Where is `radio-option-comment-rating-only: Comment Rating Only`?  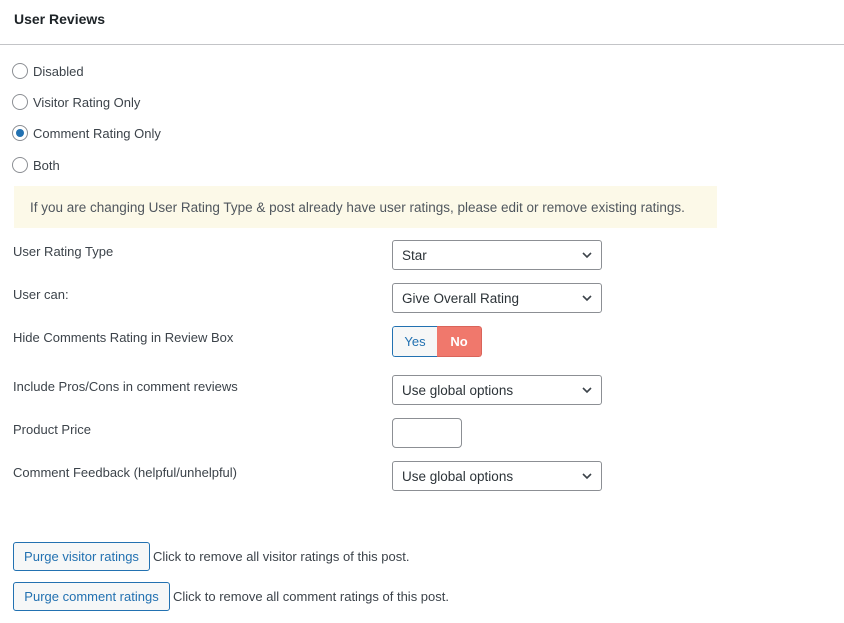
radio-option-comment-rating-only: Comment Rating Only is located at coordinates (86, 133).